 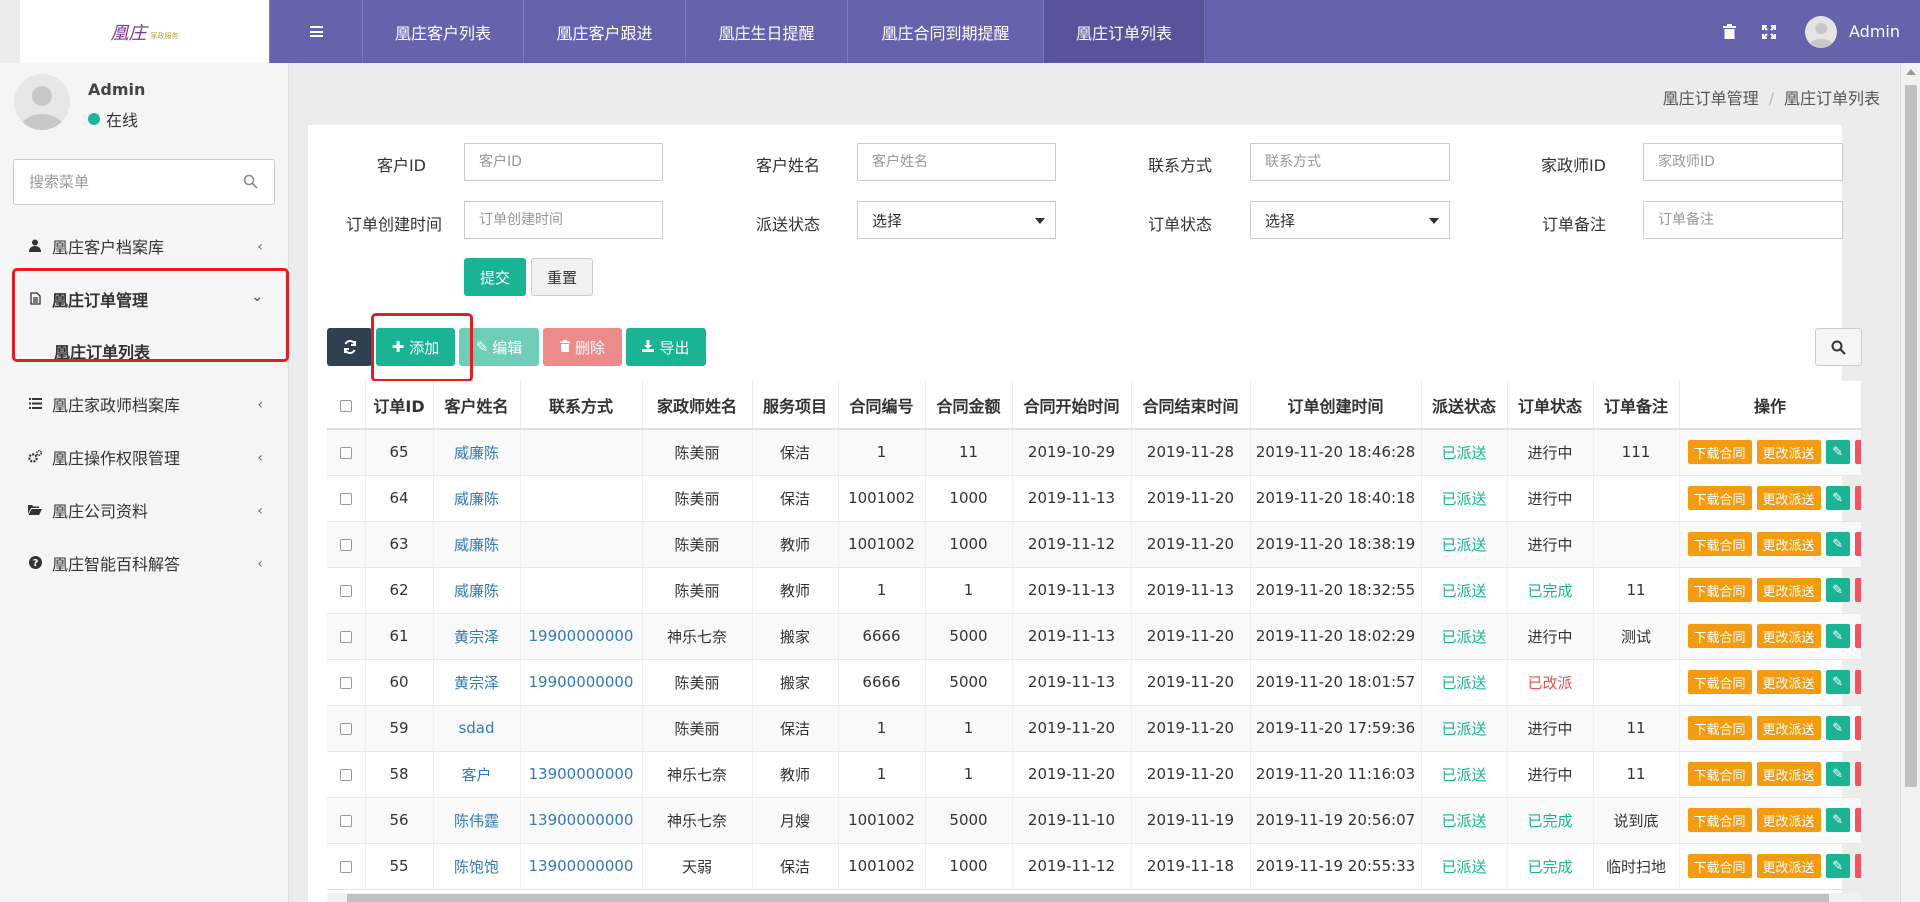 What do you see at coordinates (1838, 347) in the screenshot?
I see `table-search-button` at bounding box center [1838, 347].